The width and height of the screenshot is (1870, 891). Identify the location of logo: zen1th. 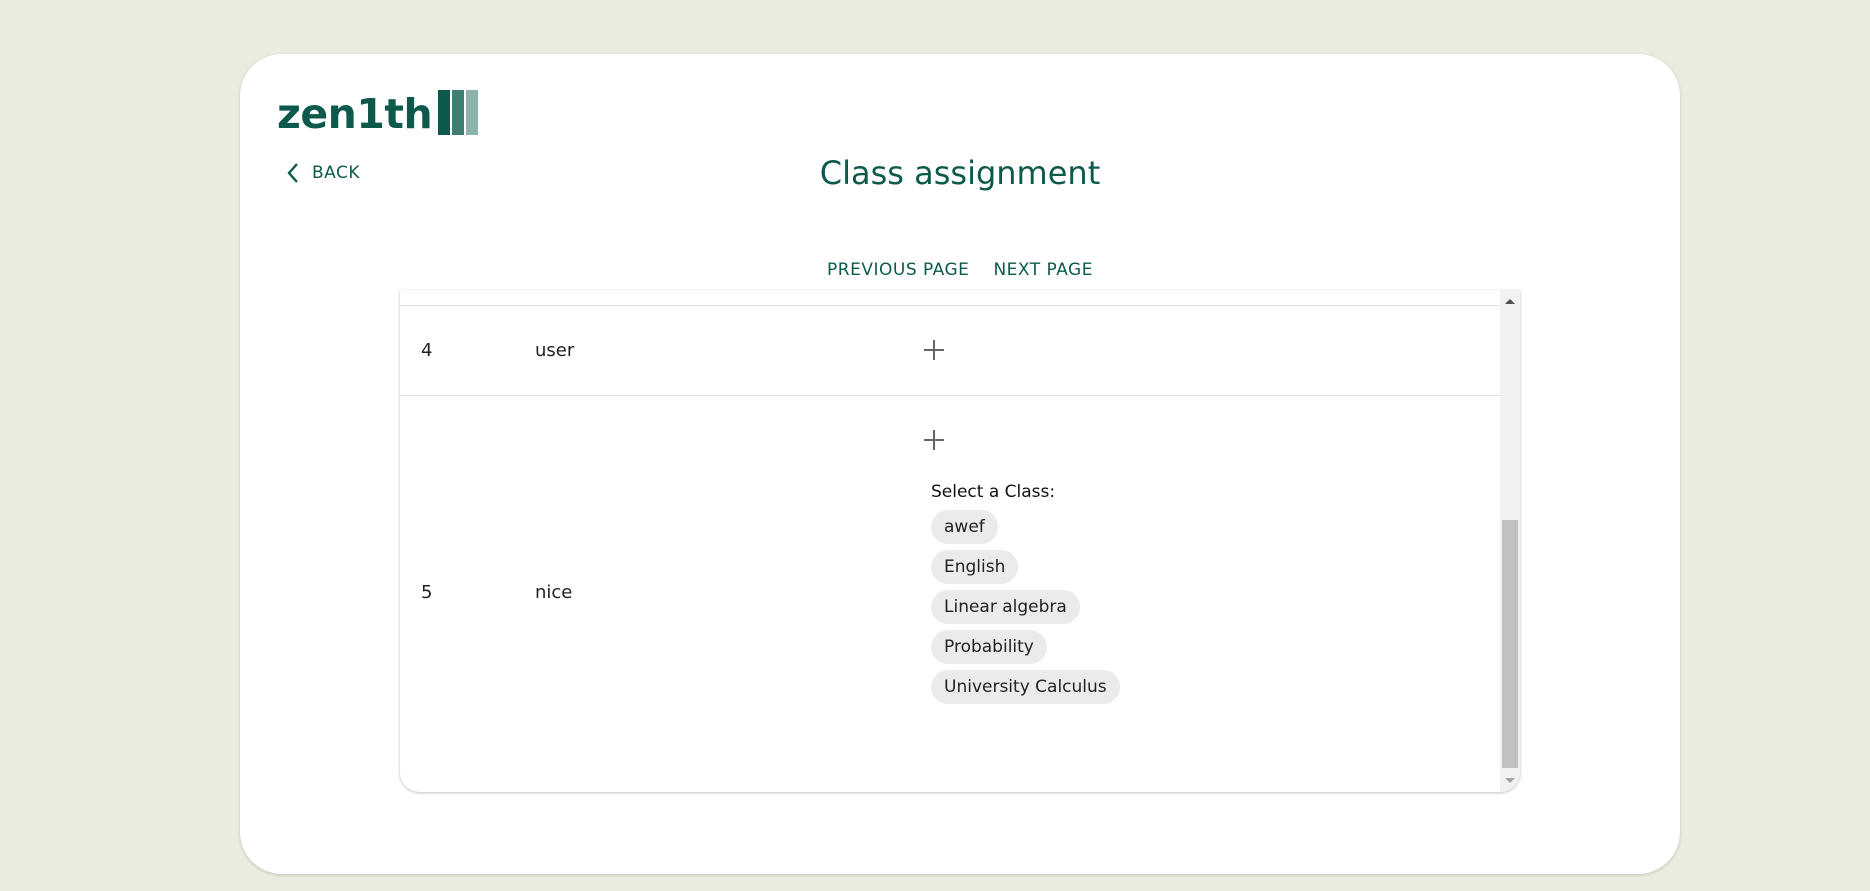
(378, 112).